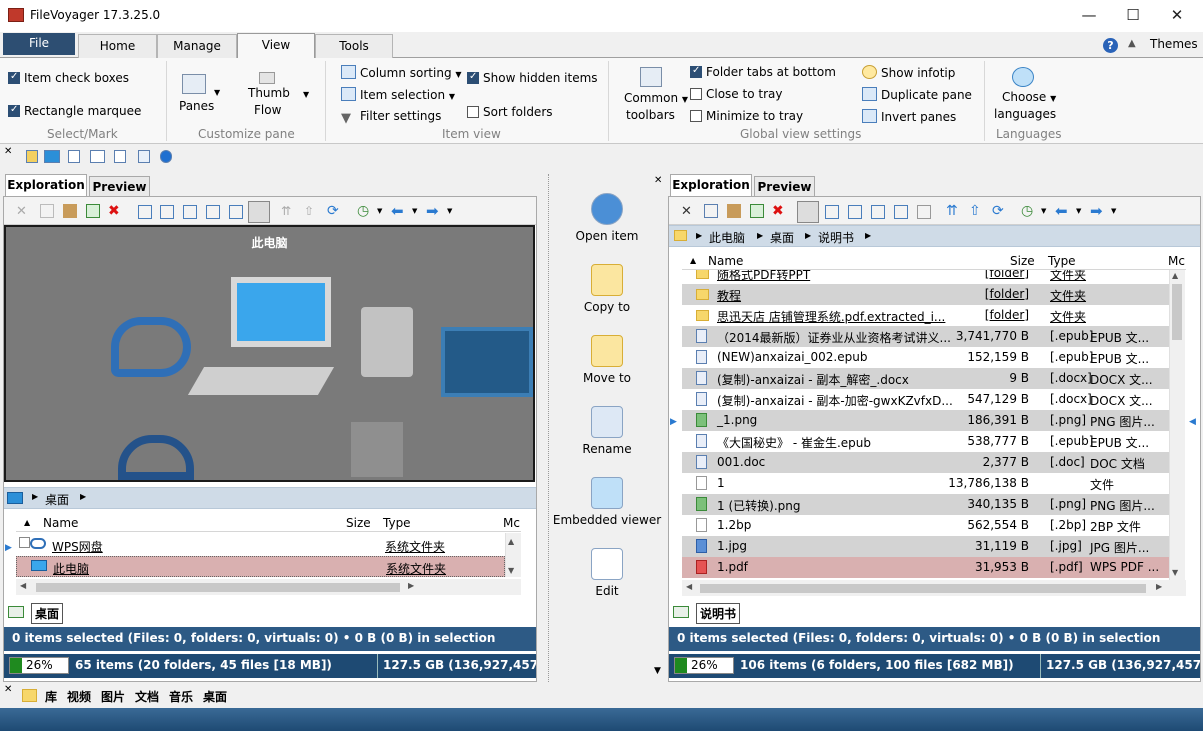 The image size is (1203, 731). Describe the element at coordinates (925, 525) in the screenshot. I see `table-row: 1.2bp 562,554 B [.2bp] 2BP 文件` at that location.